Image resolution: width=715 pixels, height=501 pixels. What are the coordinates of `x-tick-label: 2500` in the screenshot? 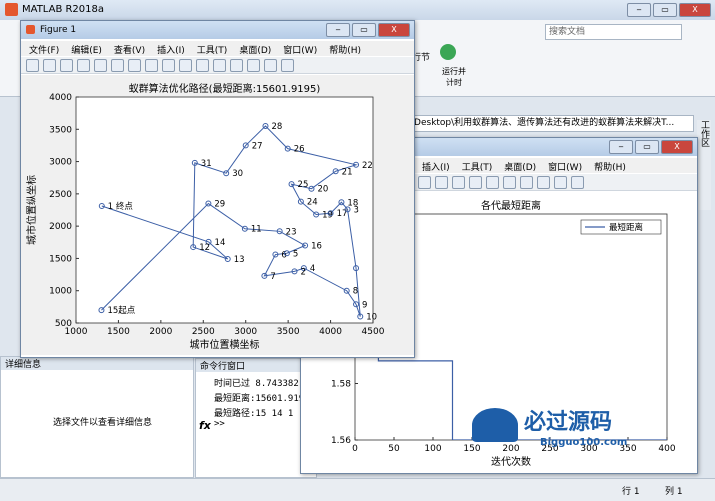 It's located at (203, 332).